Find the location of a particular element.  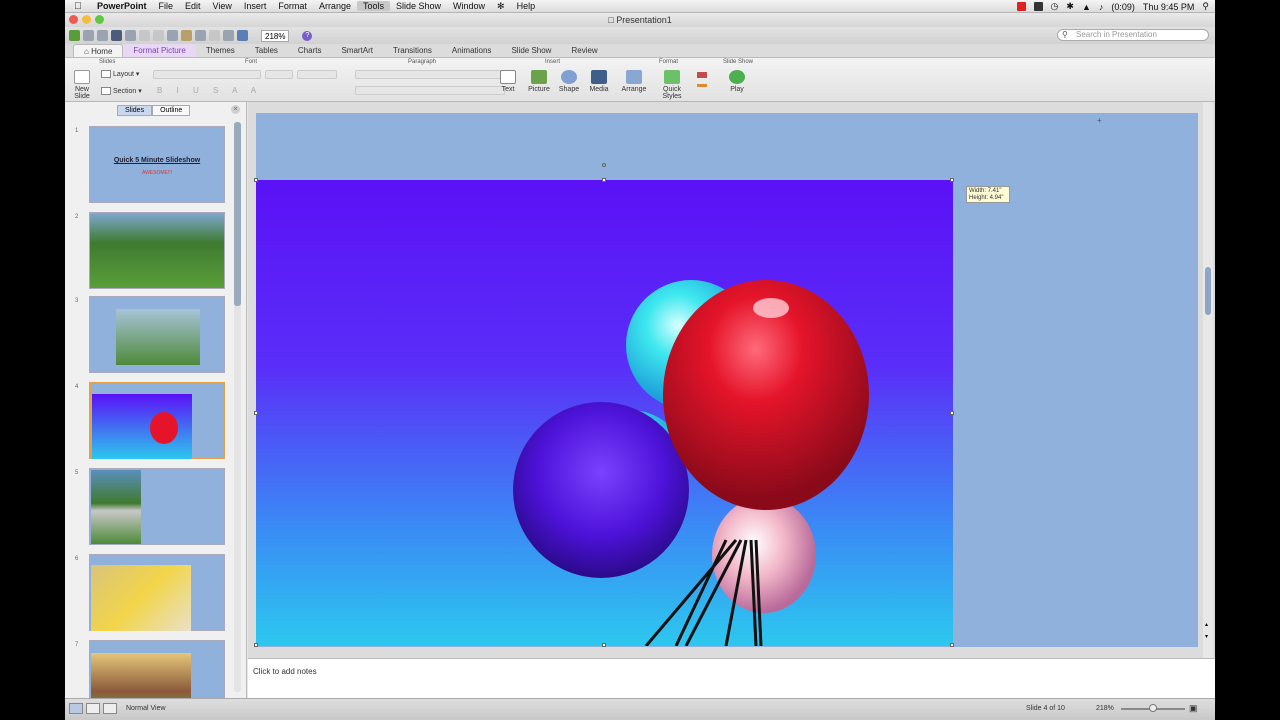

undo-icon is located at coordinates (200, 35).